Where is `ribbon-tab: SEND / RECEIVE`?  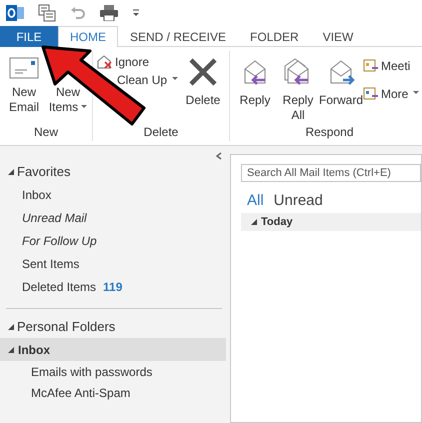
ribbon-tab: SEND / RECEIVE is located at coordinates (178, 36).